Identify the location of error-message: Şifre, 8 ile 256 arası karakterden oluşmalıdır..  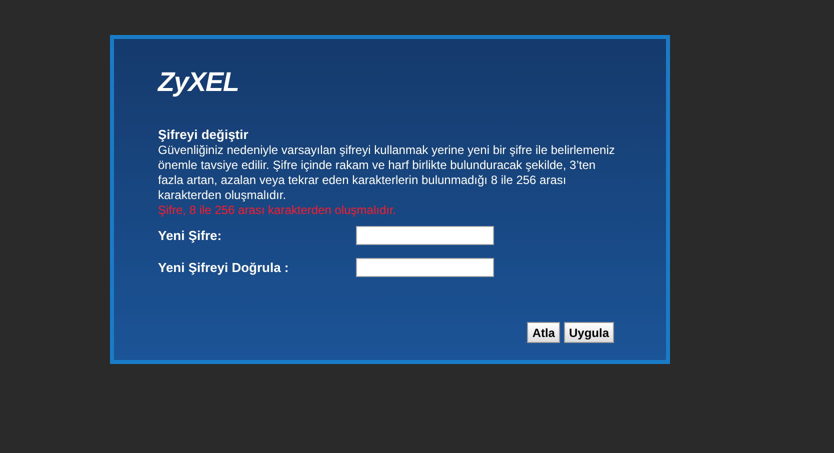
(277, 210).